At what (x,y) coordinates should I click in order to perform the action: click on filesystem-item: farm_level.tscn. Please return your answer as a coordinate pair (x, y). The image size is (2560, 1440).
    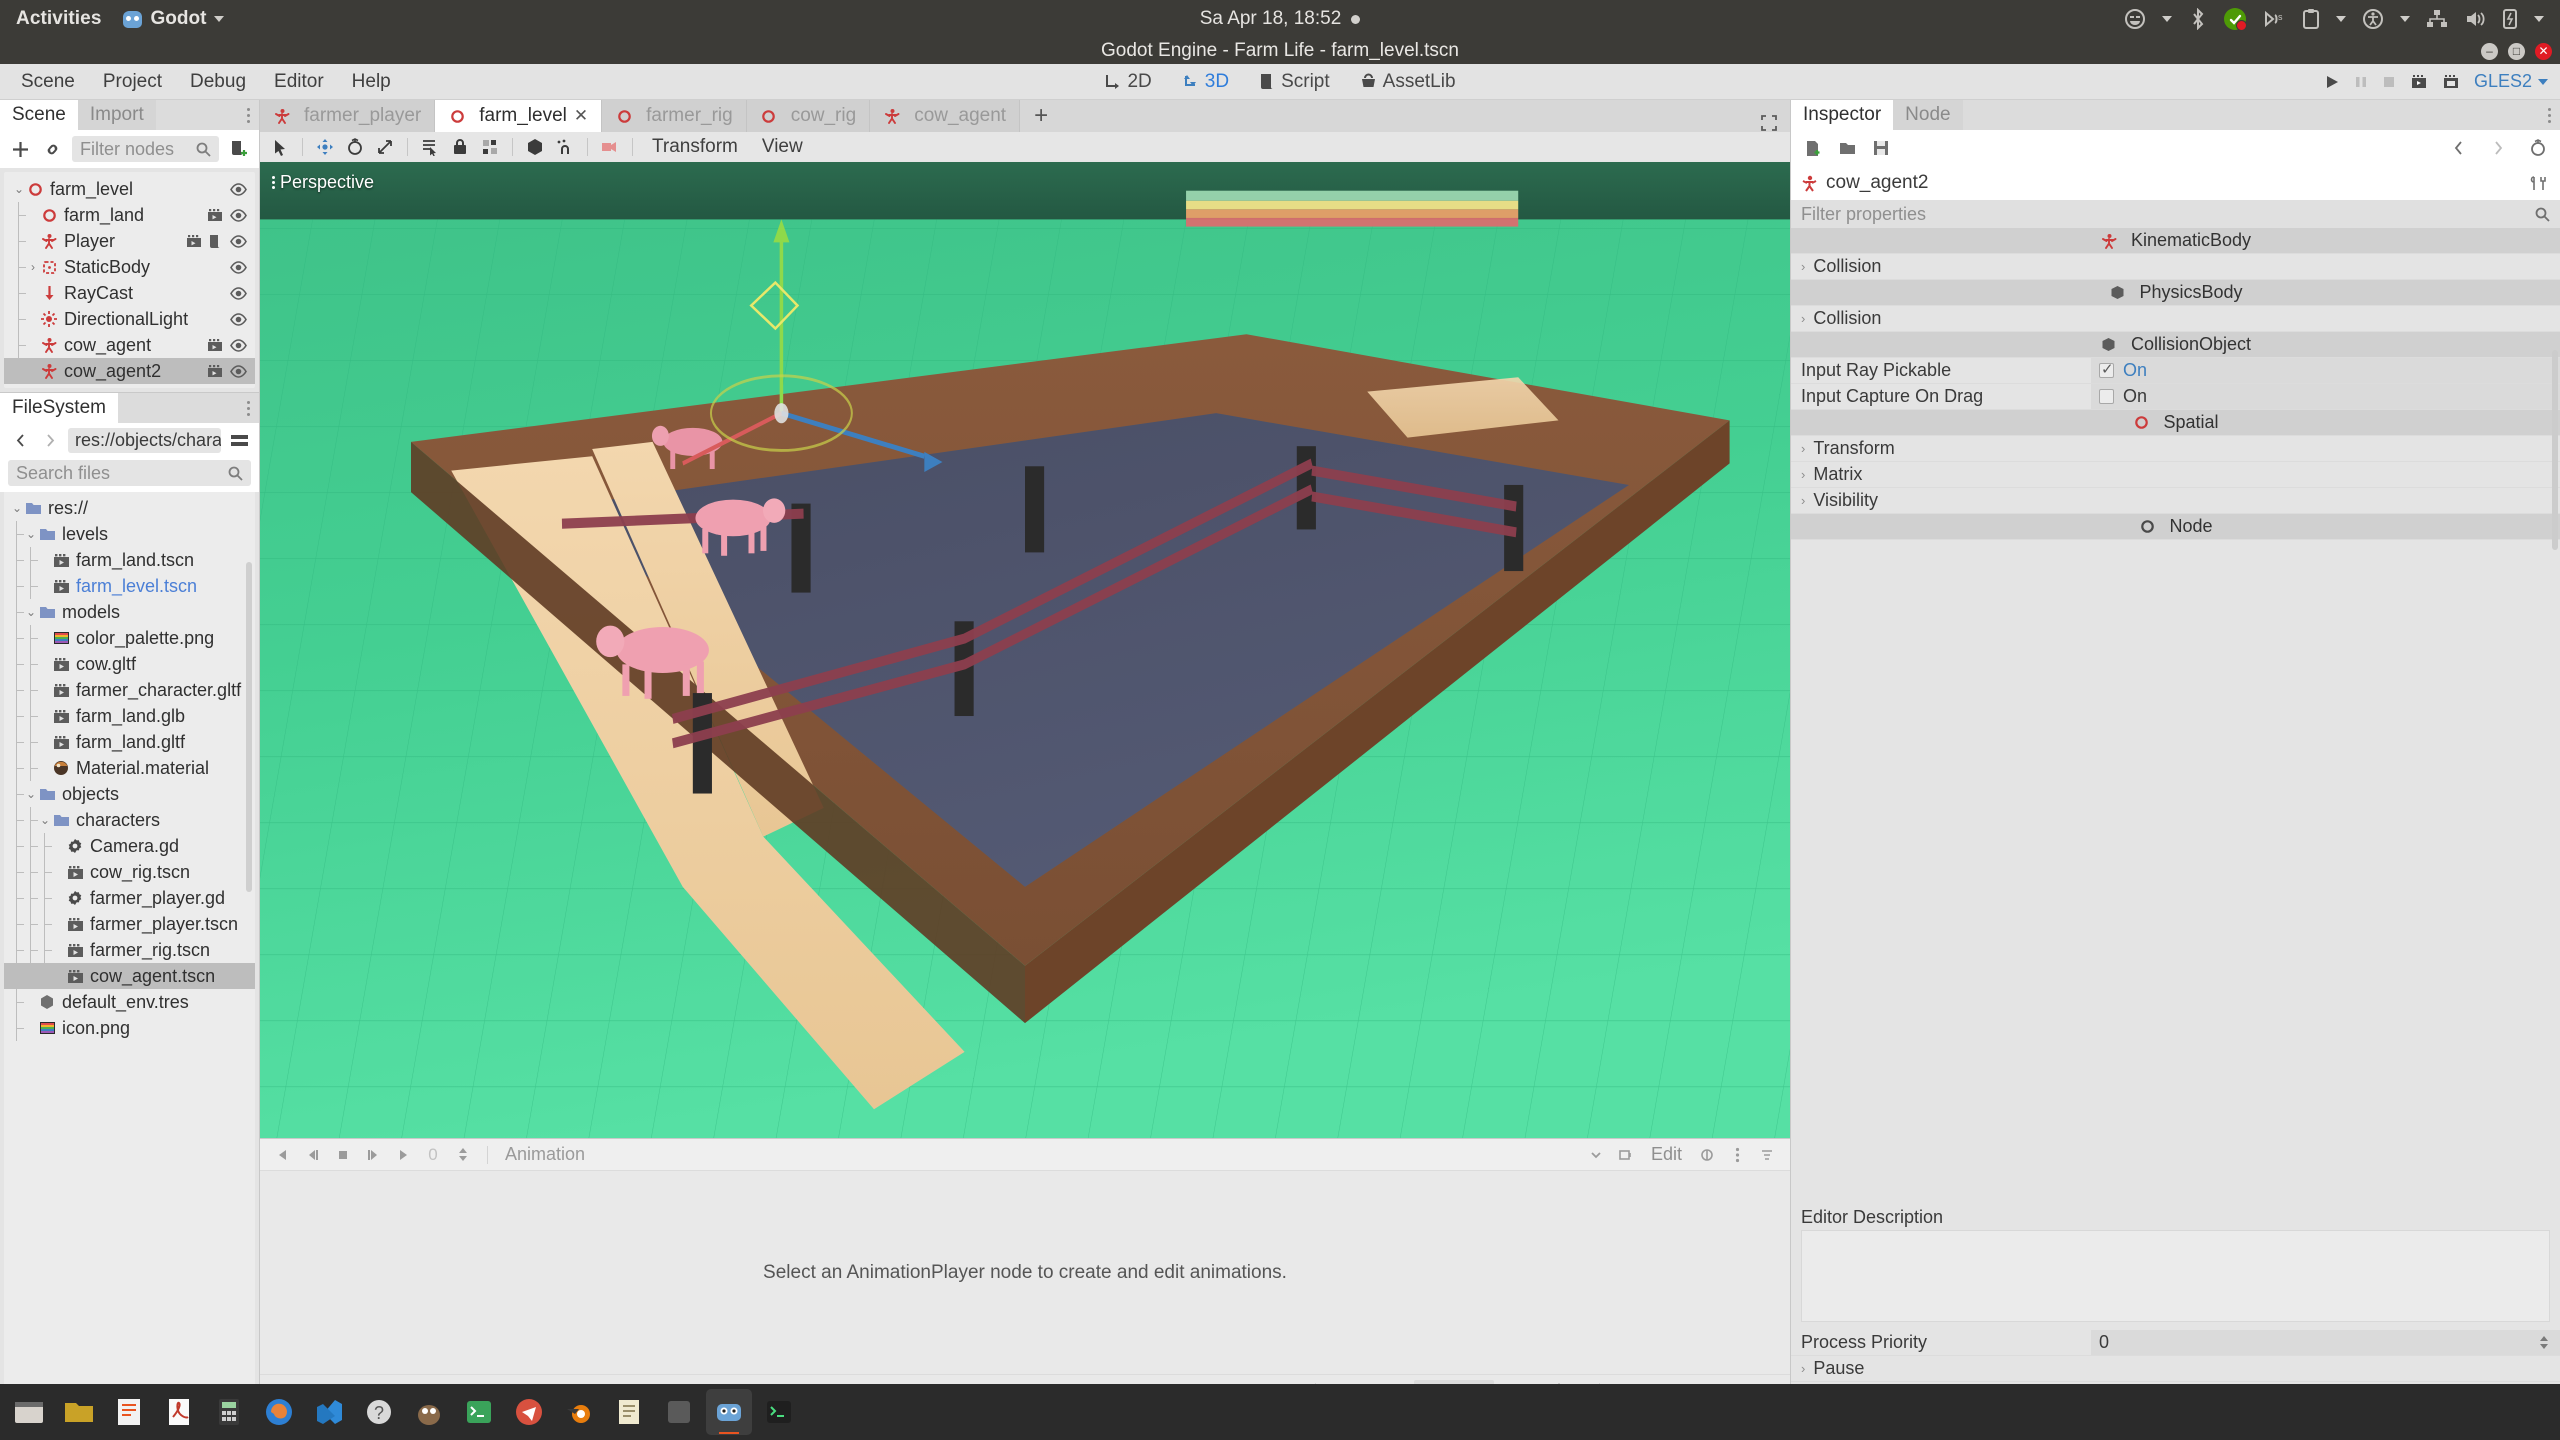
    Looking at the image, I should click on (129, 586).